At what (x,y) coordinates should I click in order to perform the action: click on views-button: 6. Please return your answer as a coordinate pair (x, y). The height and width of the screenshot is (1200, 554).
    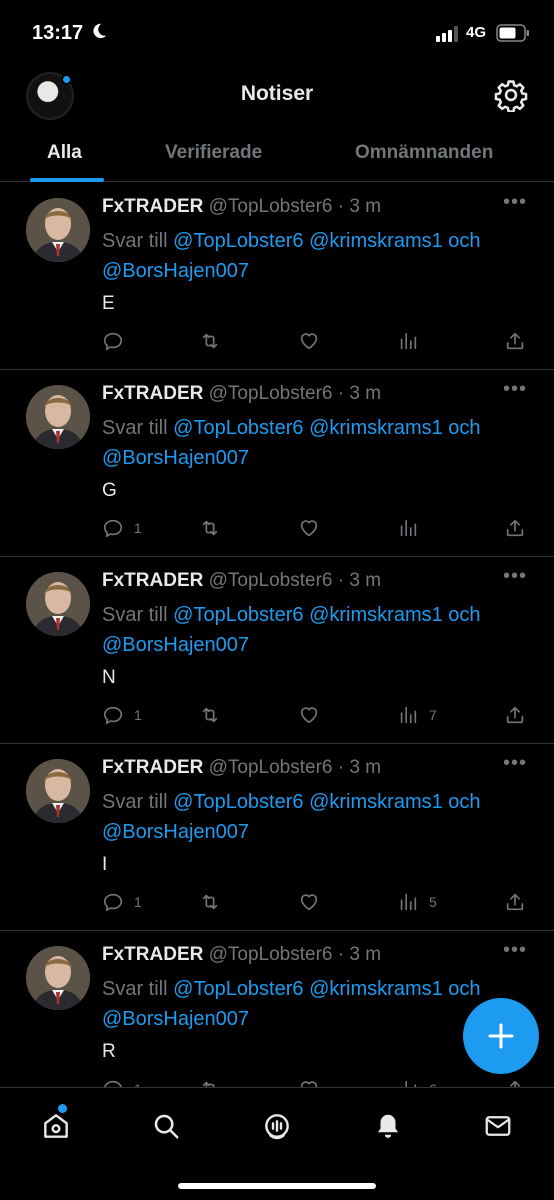
    Looking at the image, I should click on (417, 1082).